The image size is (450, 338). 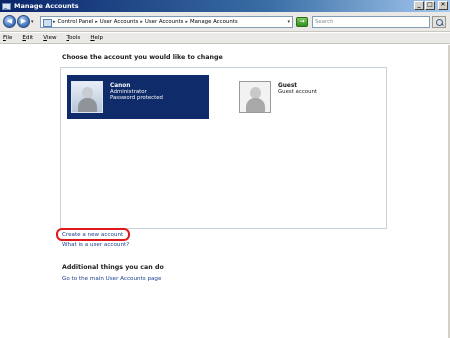 I want to click on account-type: Guest account, so click(x=298, y=92).